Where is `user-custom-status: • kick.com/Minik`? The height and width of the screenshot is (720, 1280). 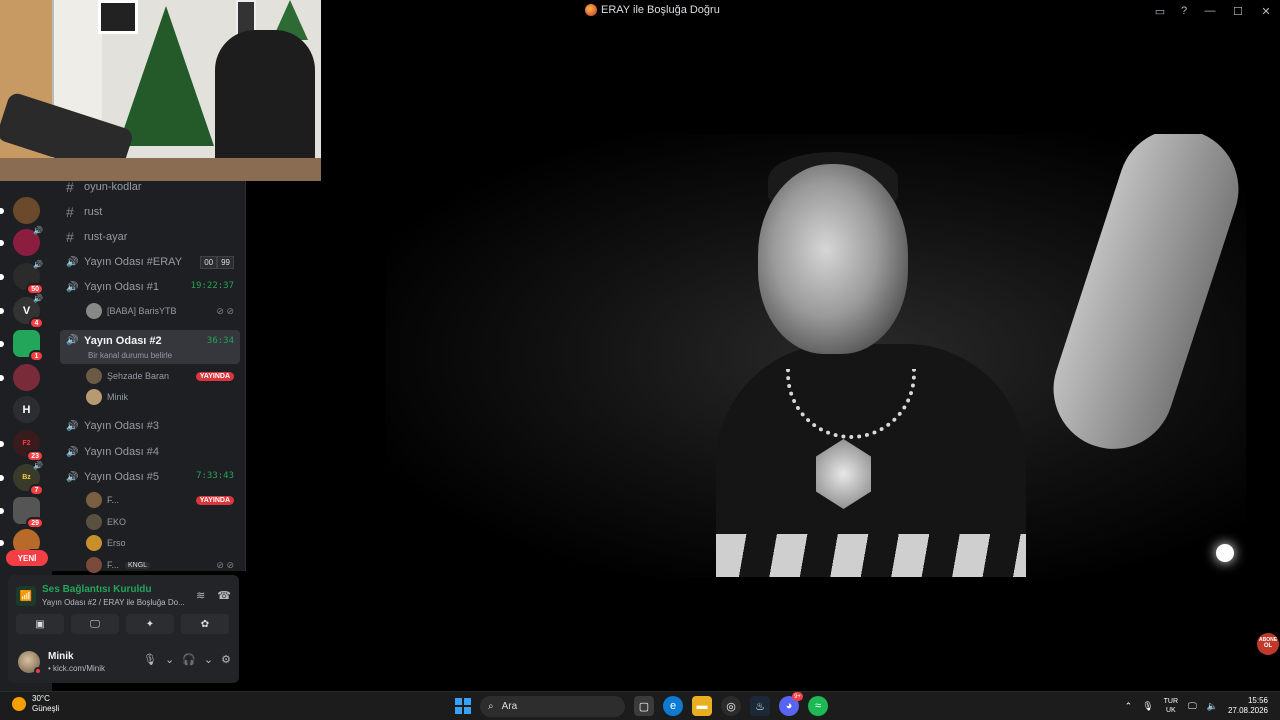
user-custom-status: • kick.com/Minik is located at coordinates (77, 668).